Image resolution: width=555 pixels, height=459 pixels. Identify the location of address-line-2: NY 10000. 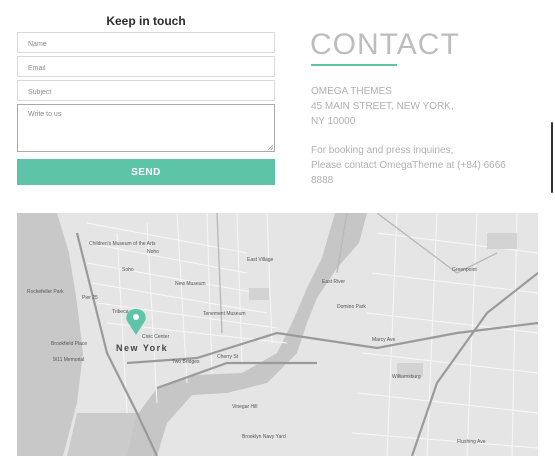
(333, 121).